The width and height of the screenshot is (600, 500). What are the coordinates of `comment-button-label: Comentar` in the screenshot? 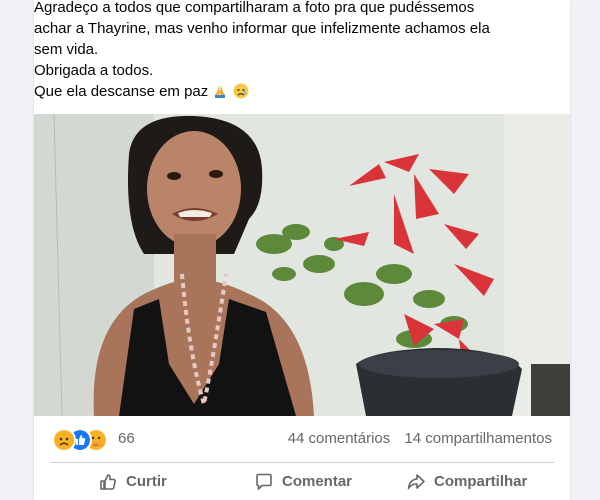 It's located at (317, 481).